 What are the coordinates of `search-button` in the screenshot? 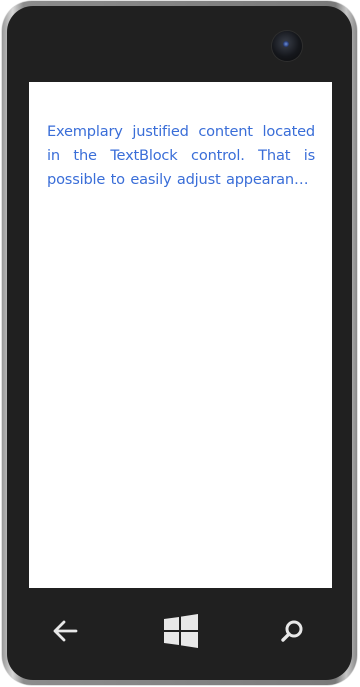 It's located at (292, 631).